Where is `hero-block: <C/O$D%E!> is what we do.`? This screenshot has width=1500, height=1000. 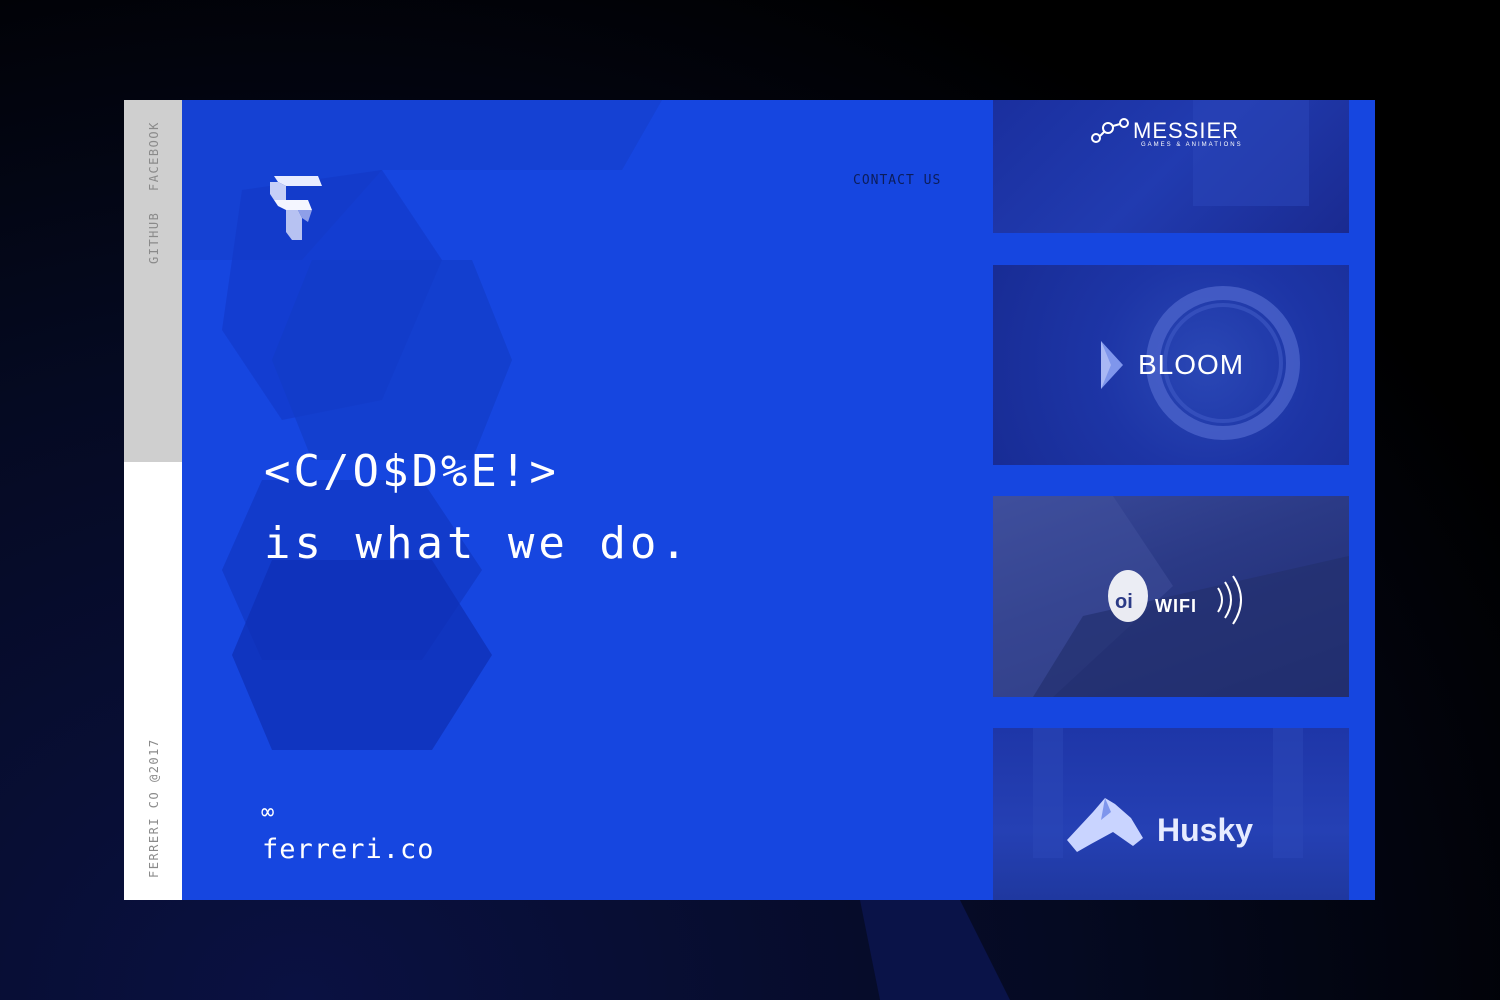
hero-block: <C/O$D%E!> is what we do. is located at coordinates (477, 514).